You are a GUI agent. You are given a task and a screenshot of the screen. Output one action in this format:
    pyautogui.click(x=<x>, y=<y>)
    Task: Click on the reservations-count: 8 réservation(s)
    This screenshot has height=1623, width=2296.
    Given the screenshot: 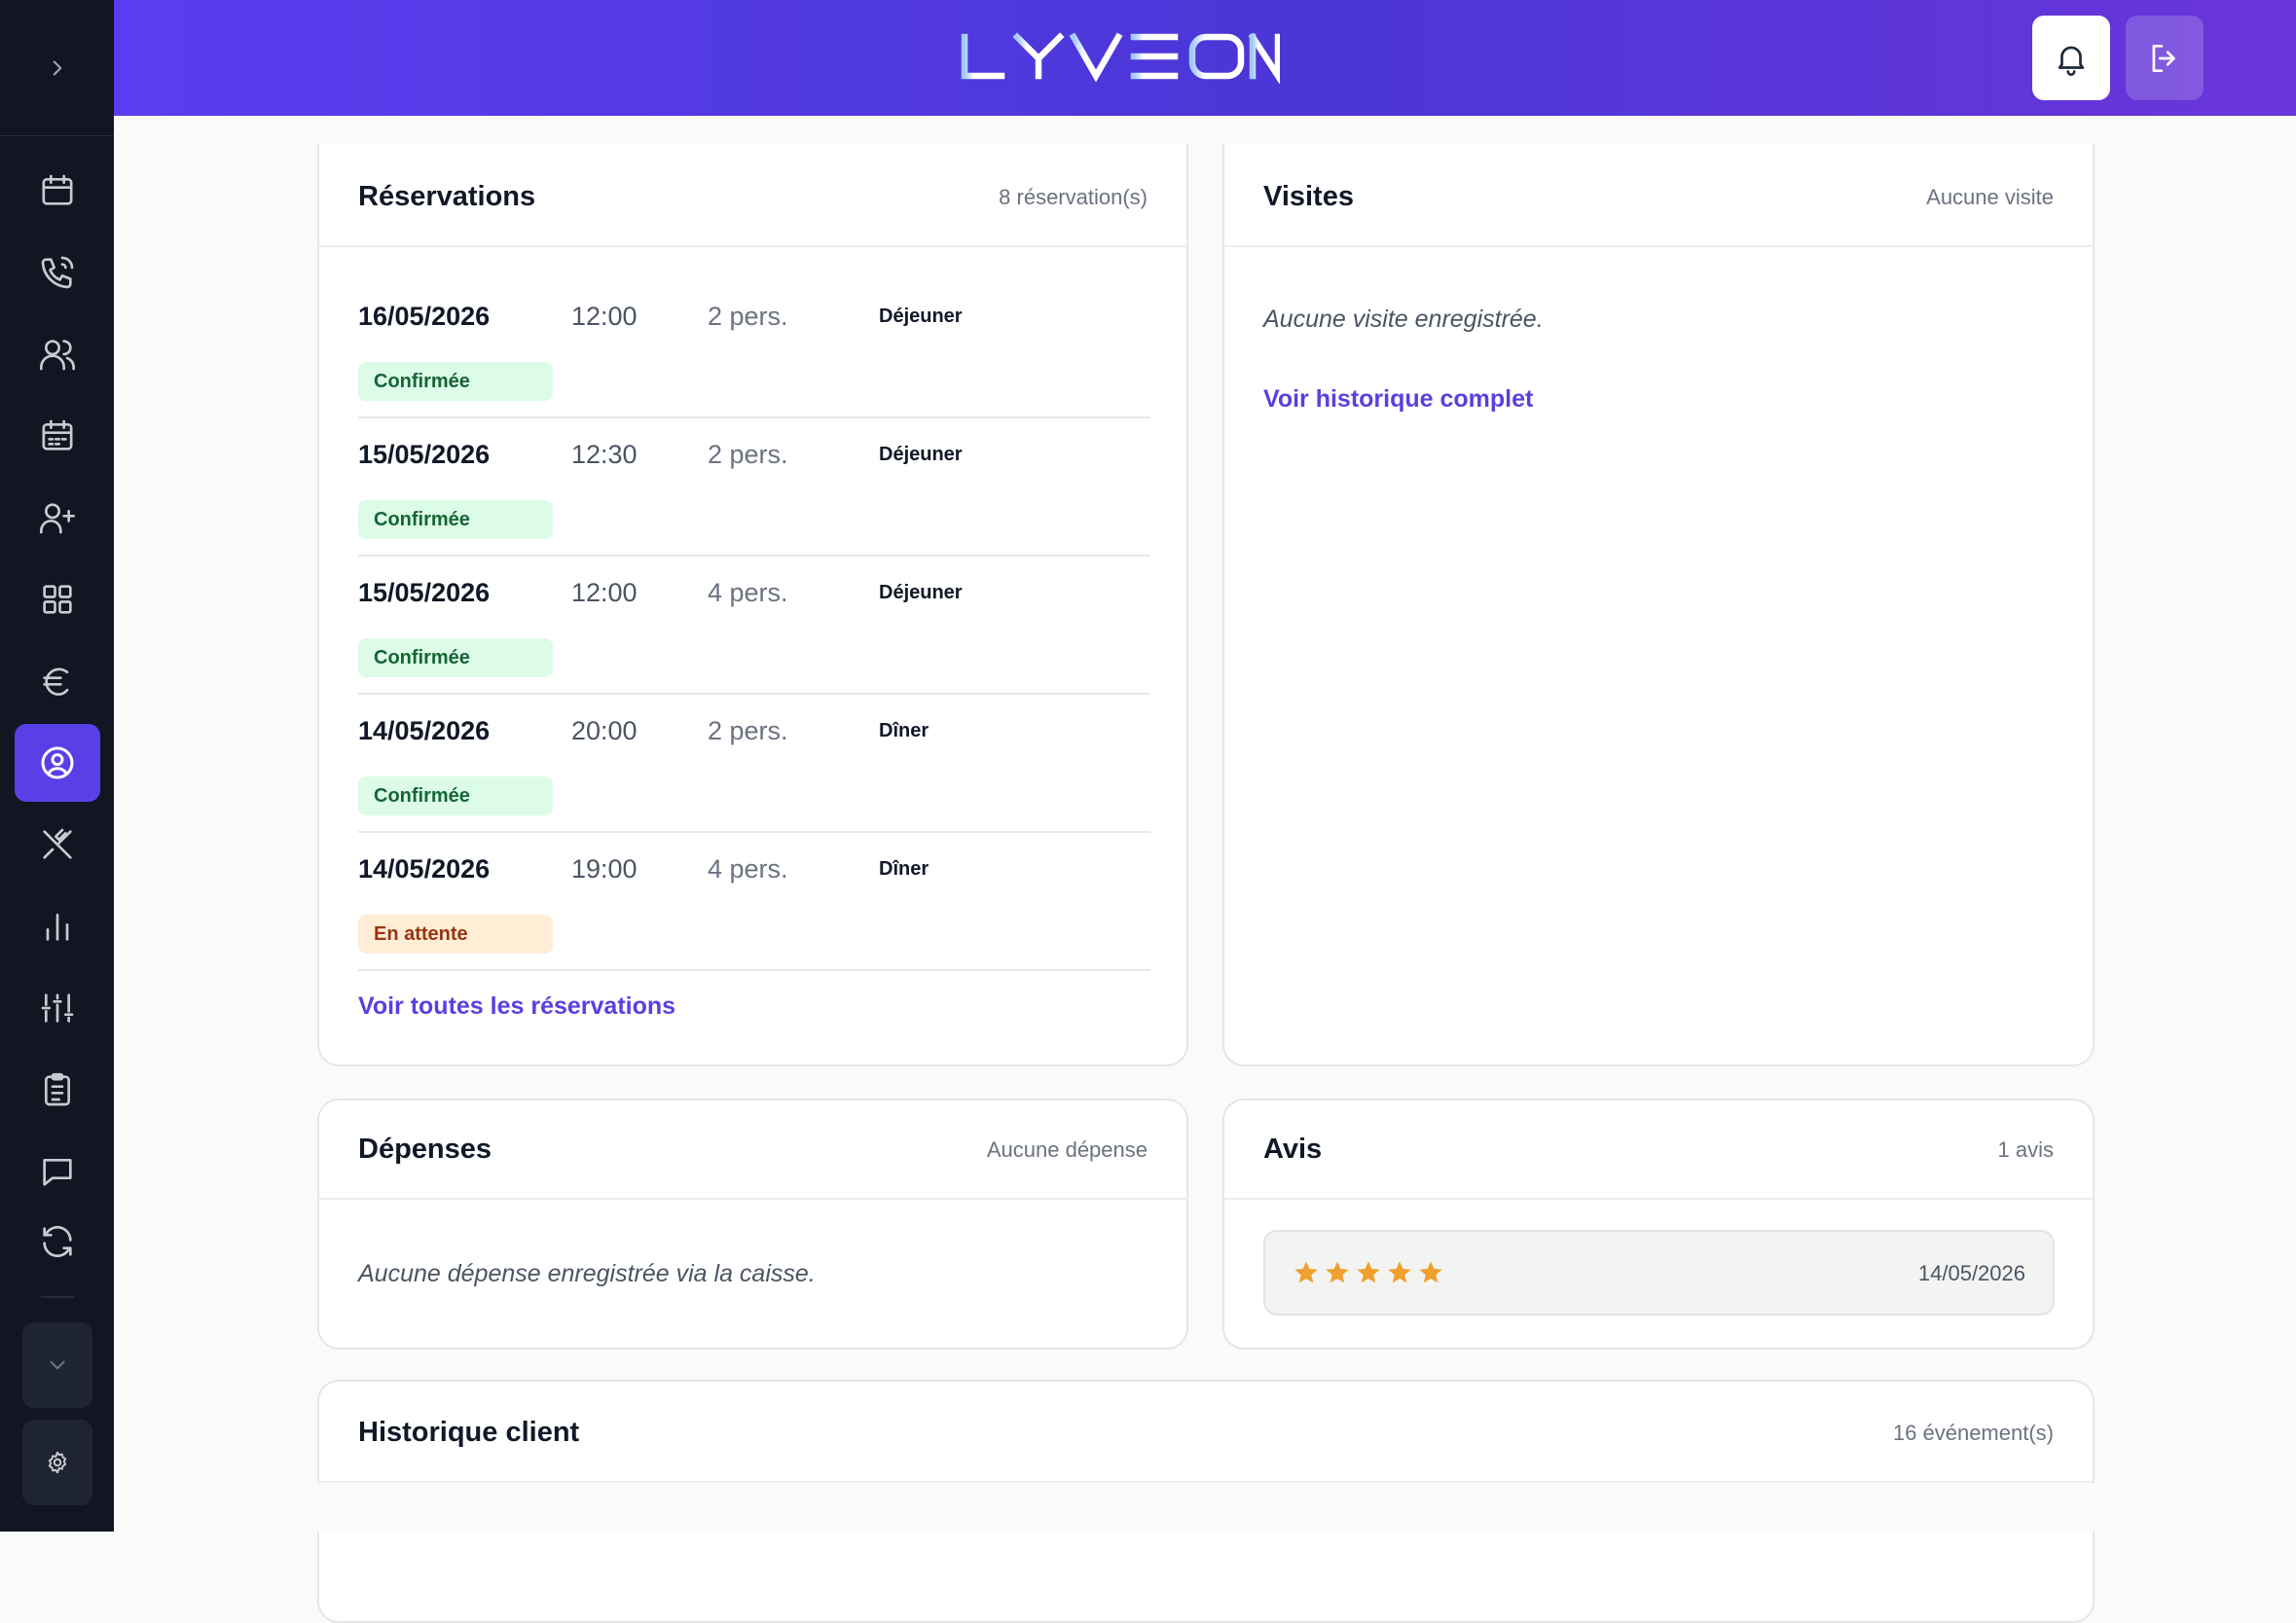 What is the action you would take?
    pyautogui.click(x=1073, y=197)
    